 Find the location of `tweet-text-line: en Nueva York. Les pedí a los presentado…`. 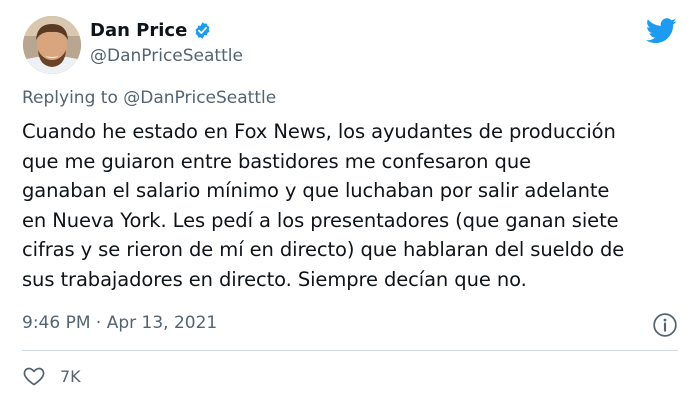

tweet-text-line: en Nueva York. Les pedí a los presentado… is located at coordinates (320, 220).